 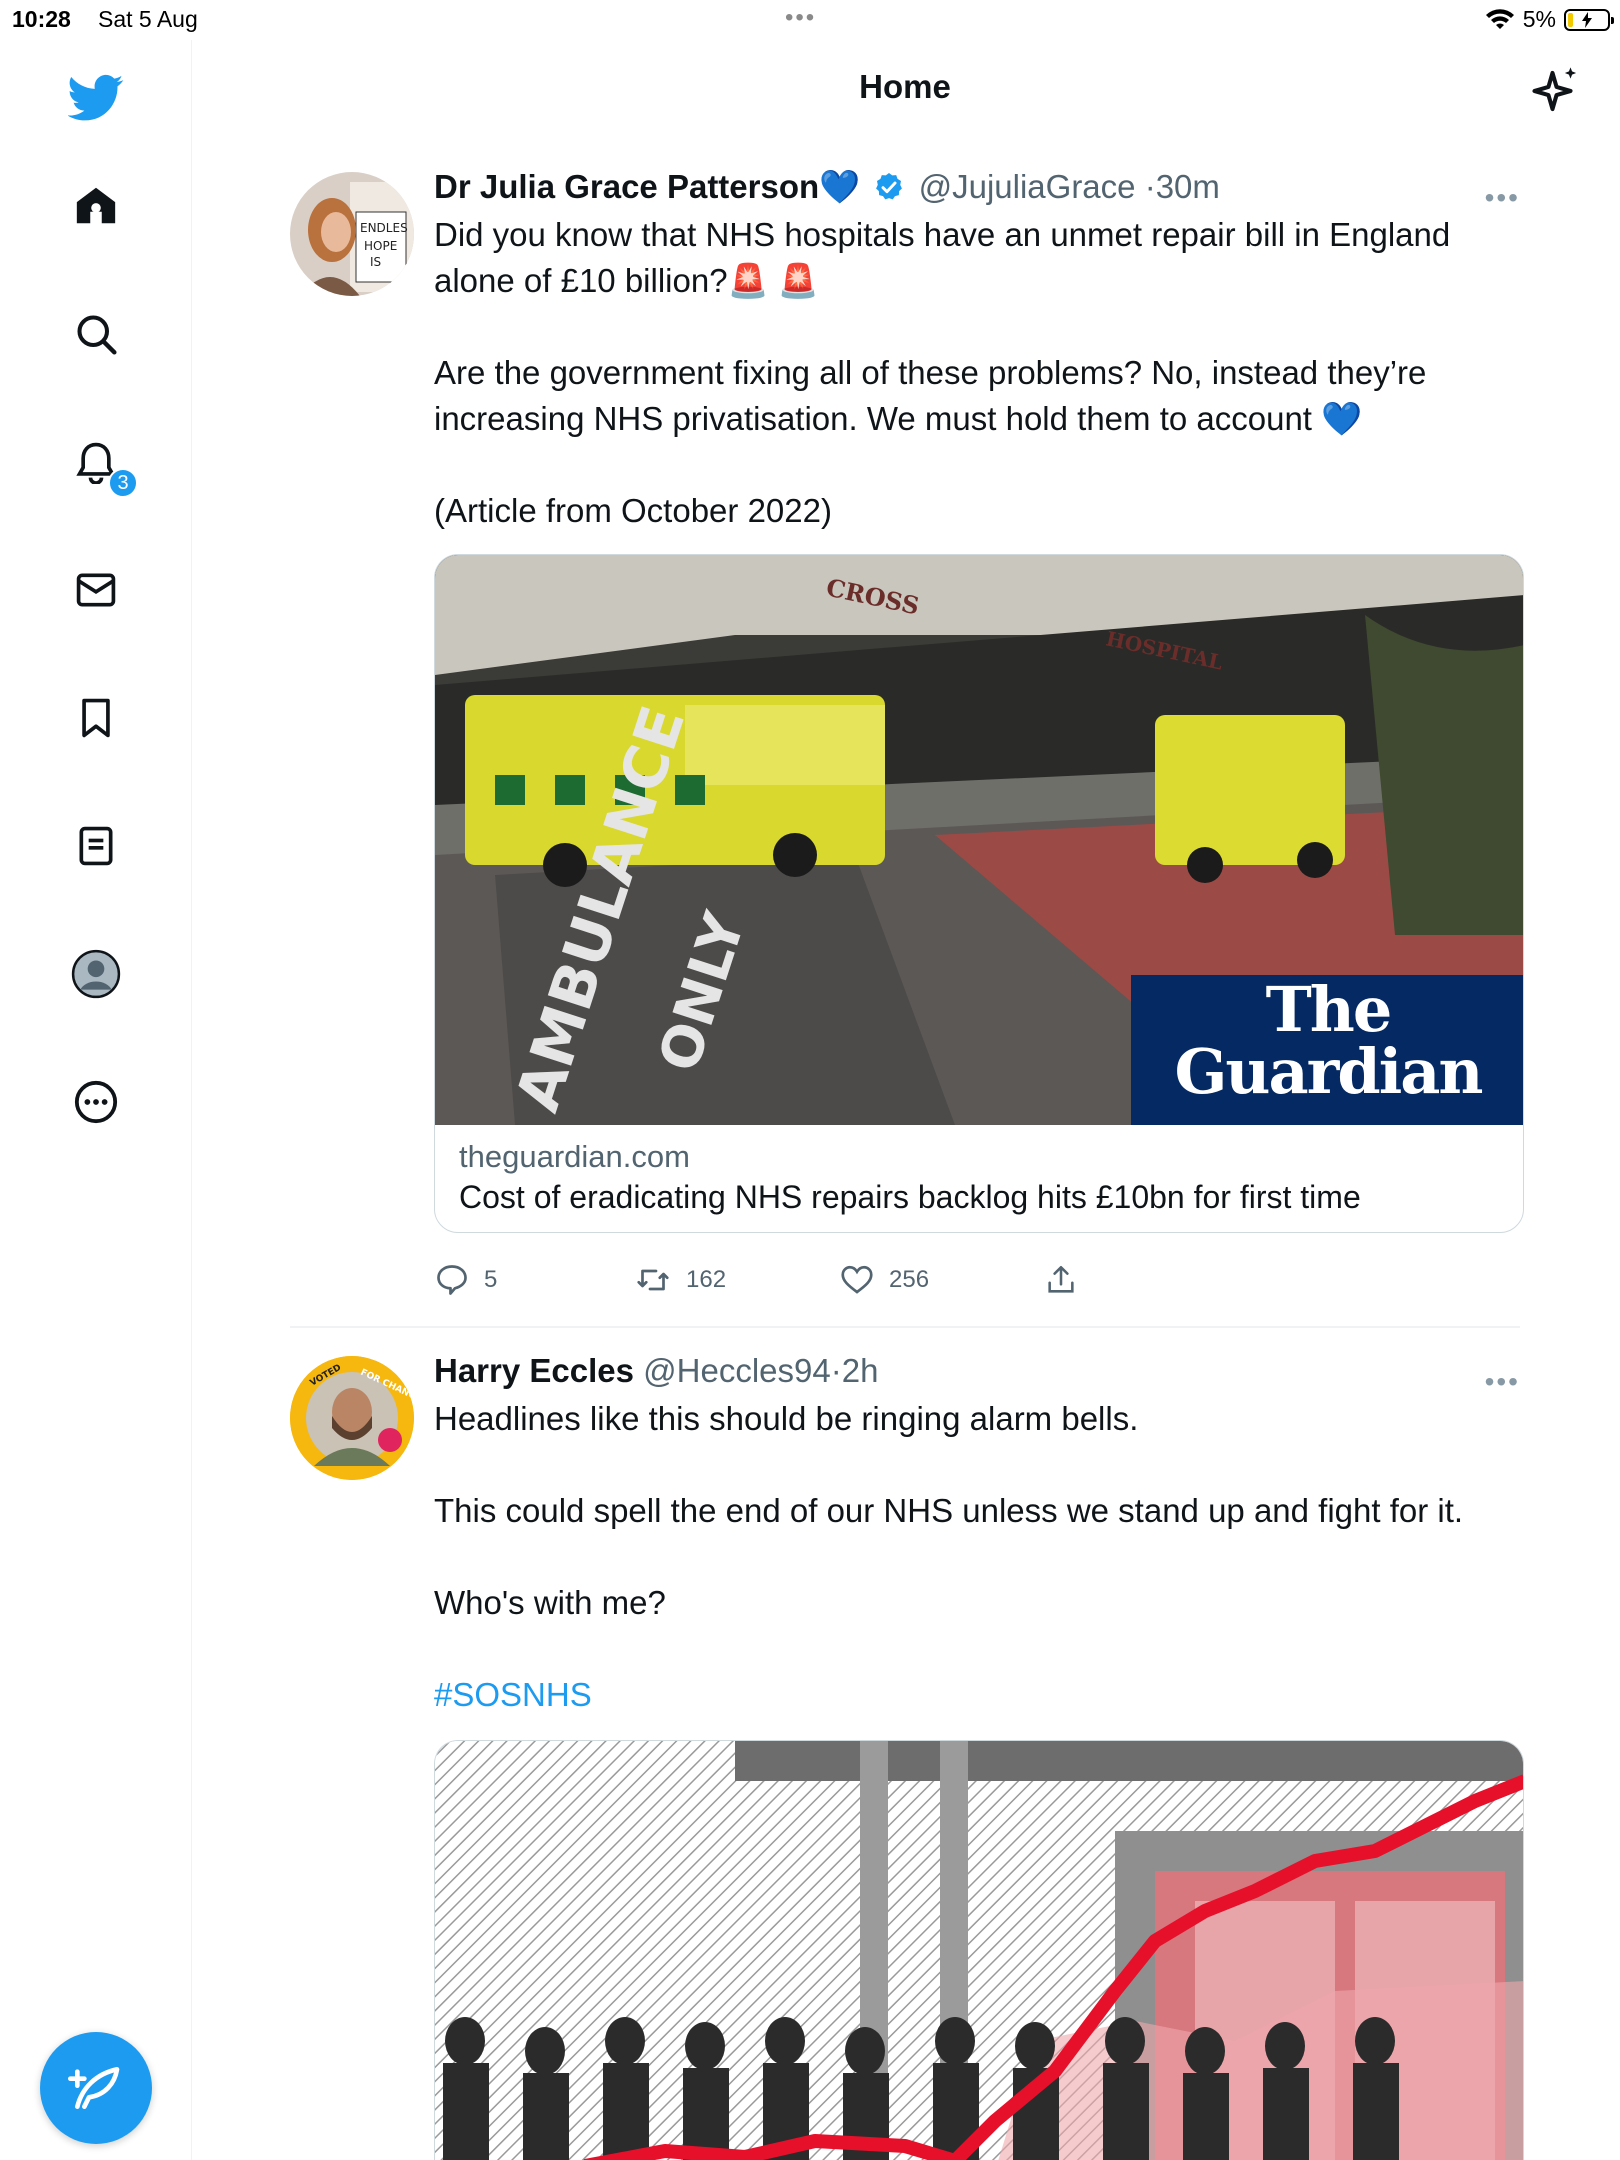 I want to click on card-domain: theguardian.com, so click(x=574, y=1156).